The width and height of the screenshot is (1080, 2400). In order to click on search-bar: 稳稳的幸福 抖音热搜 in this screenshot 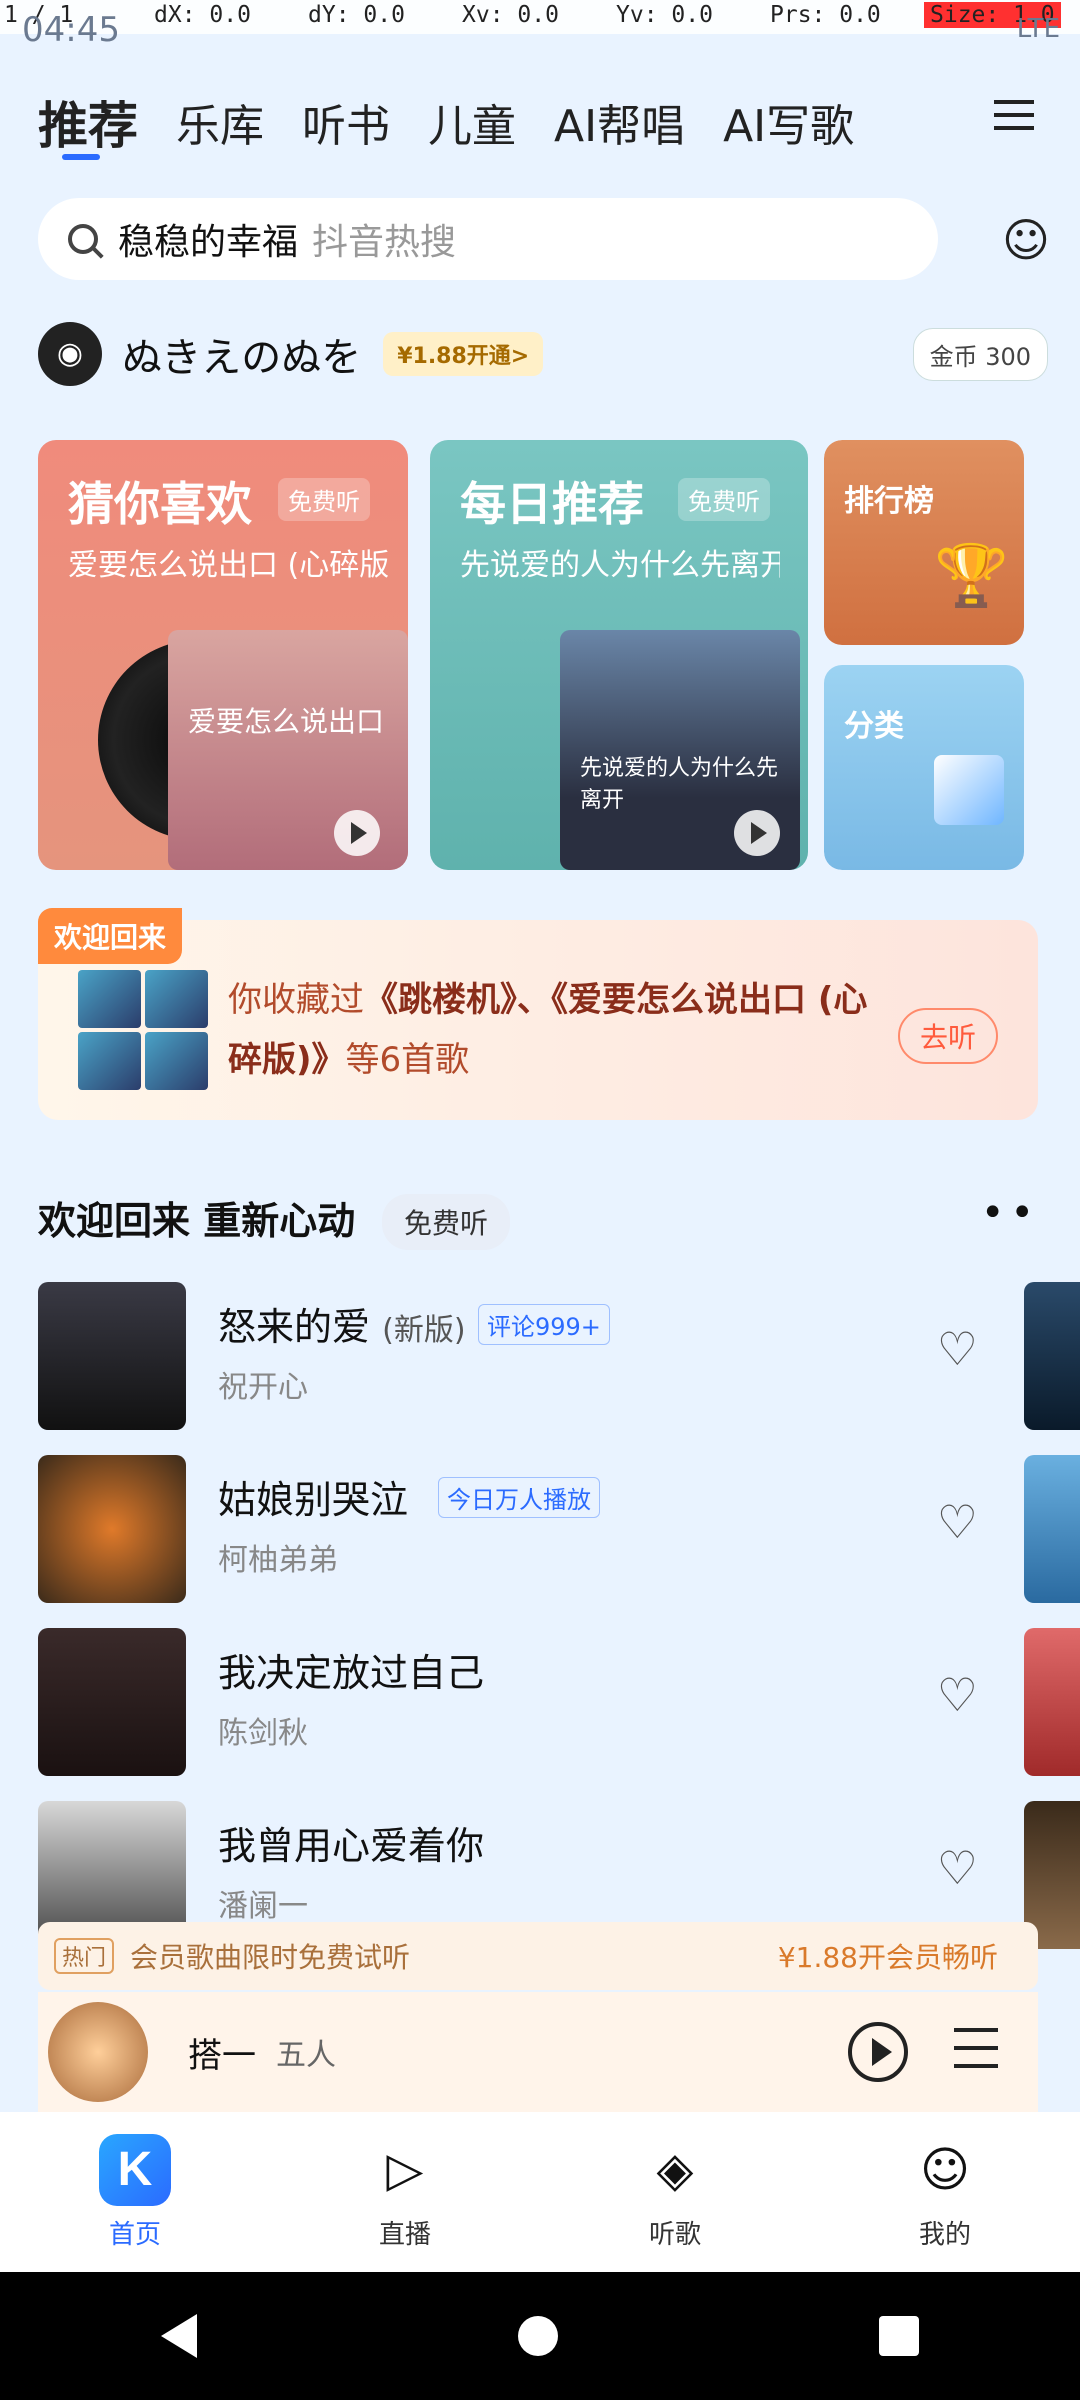, I will do `click(488, 239)`.